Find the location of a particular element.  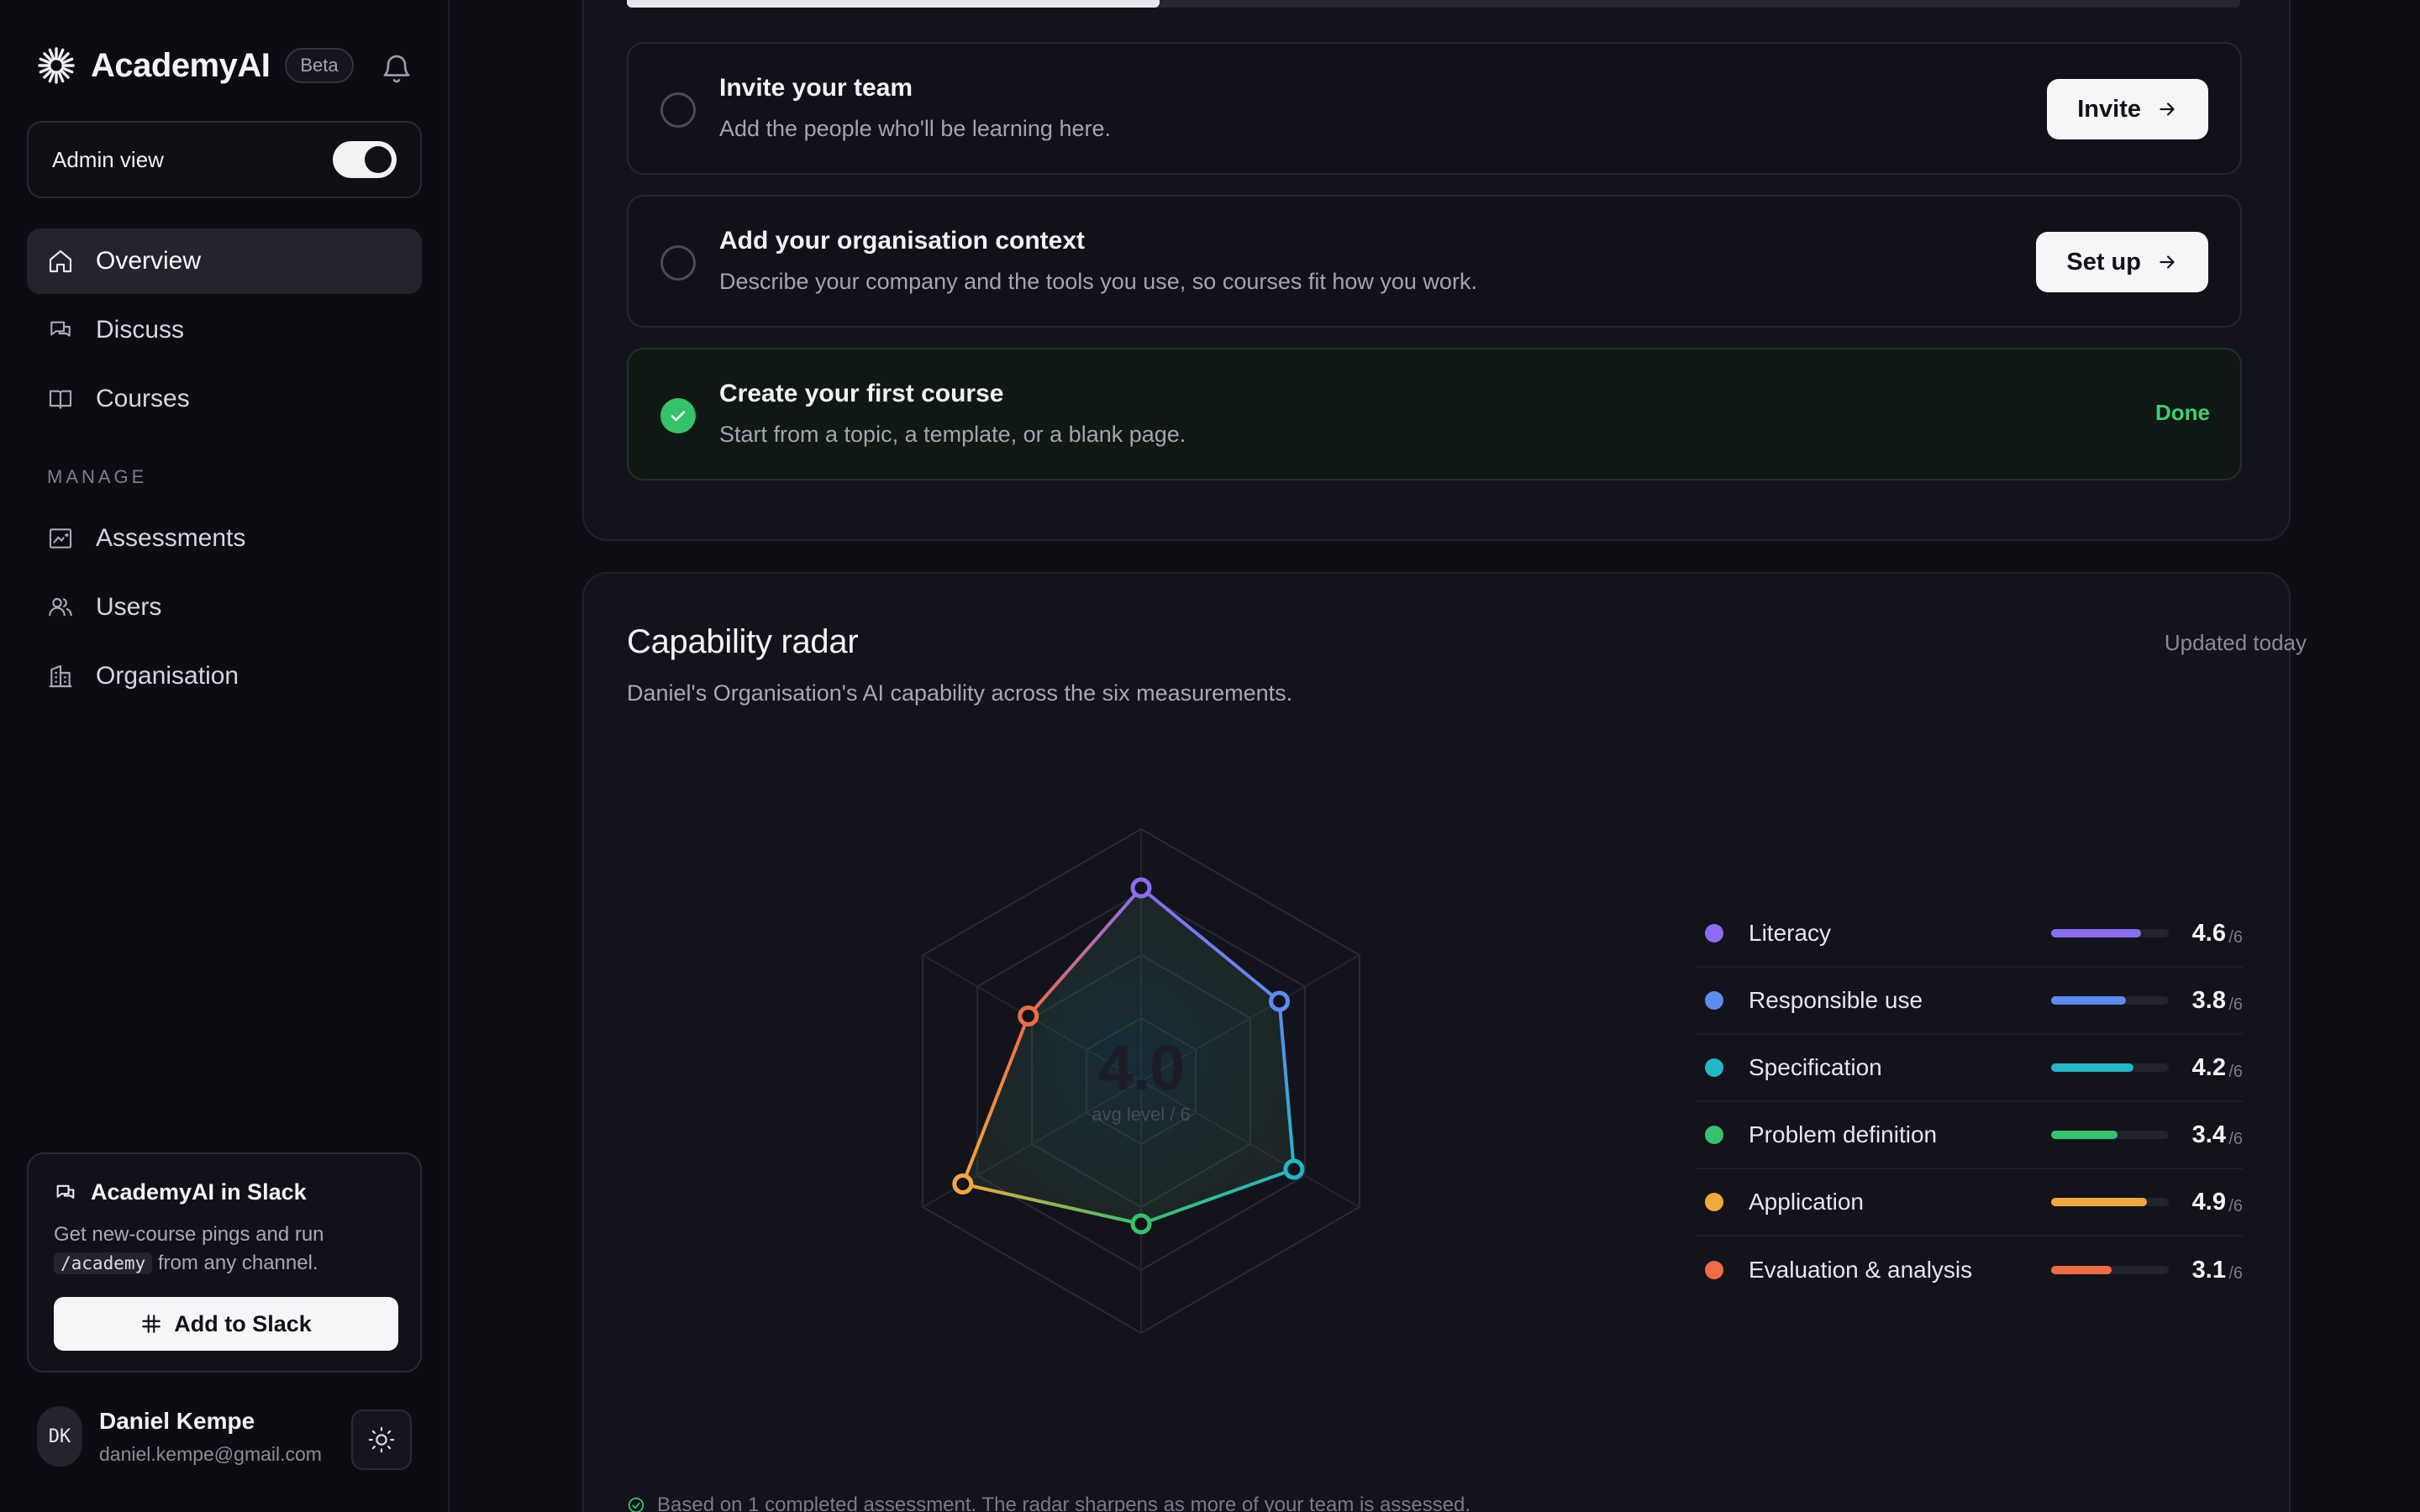

invite-button: Invite is located at coordinates (2127, 109).